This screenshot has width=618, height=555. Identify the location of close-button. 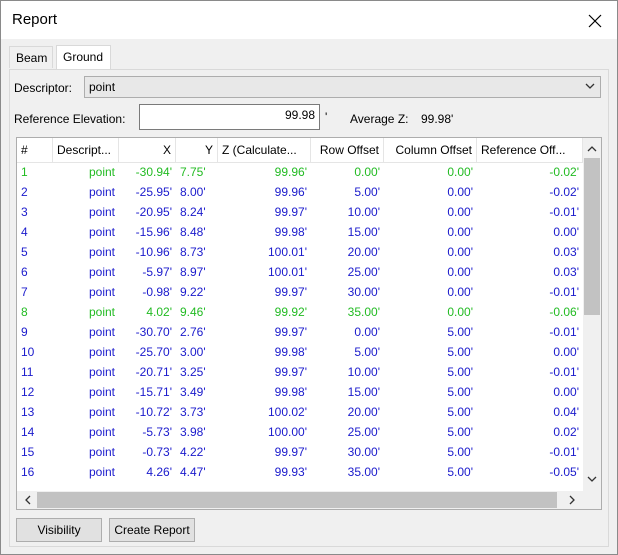
(595, 21).